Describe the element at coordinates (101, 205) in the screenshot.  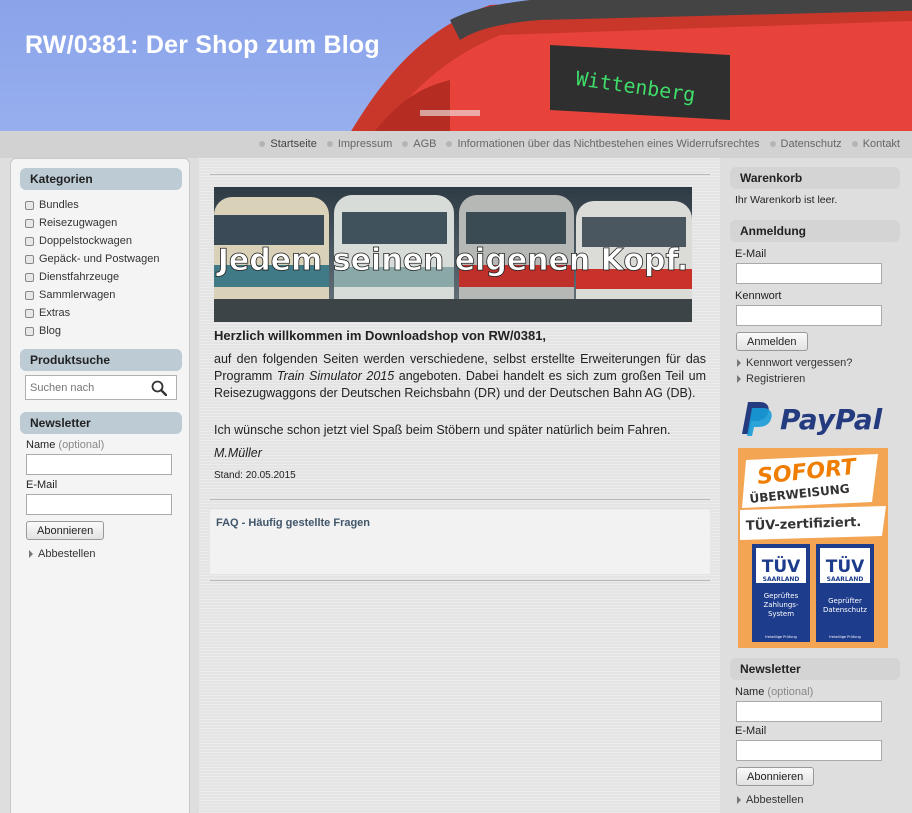
I see `category-item: Bundles` at that location.